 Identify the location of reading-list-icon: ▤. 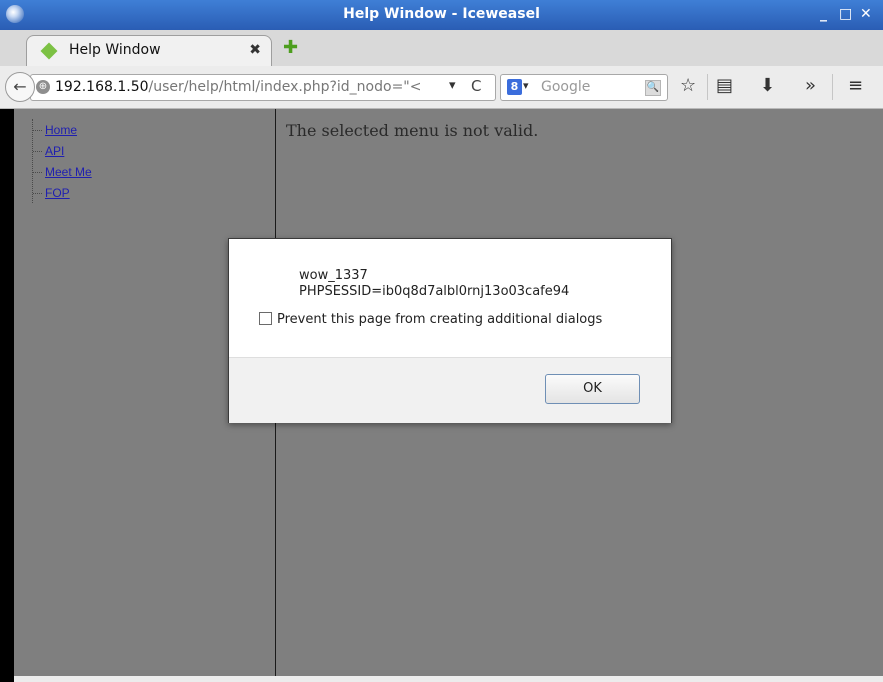
(724, 85).